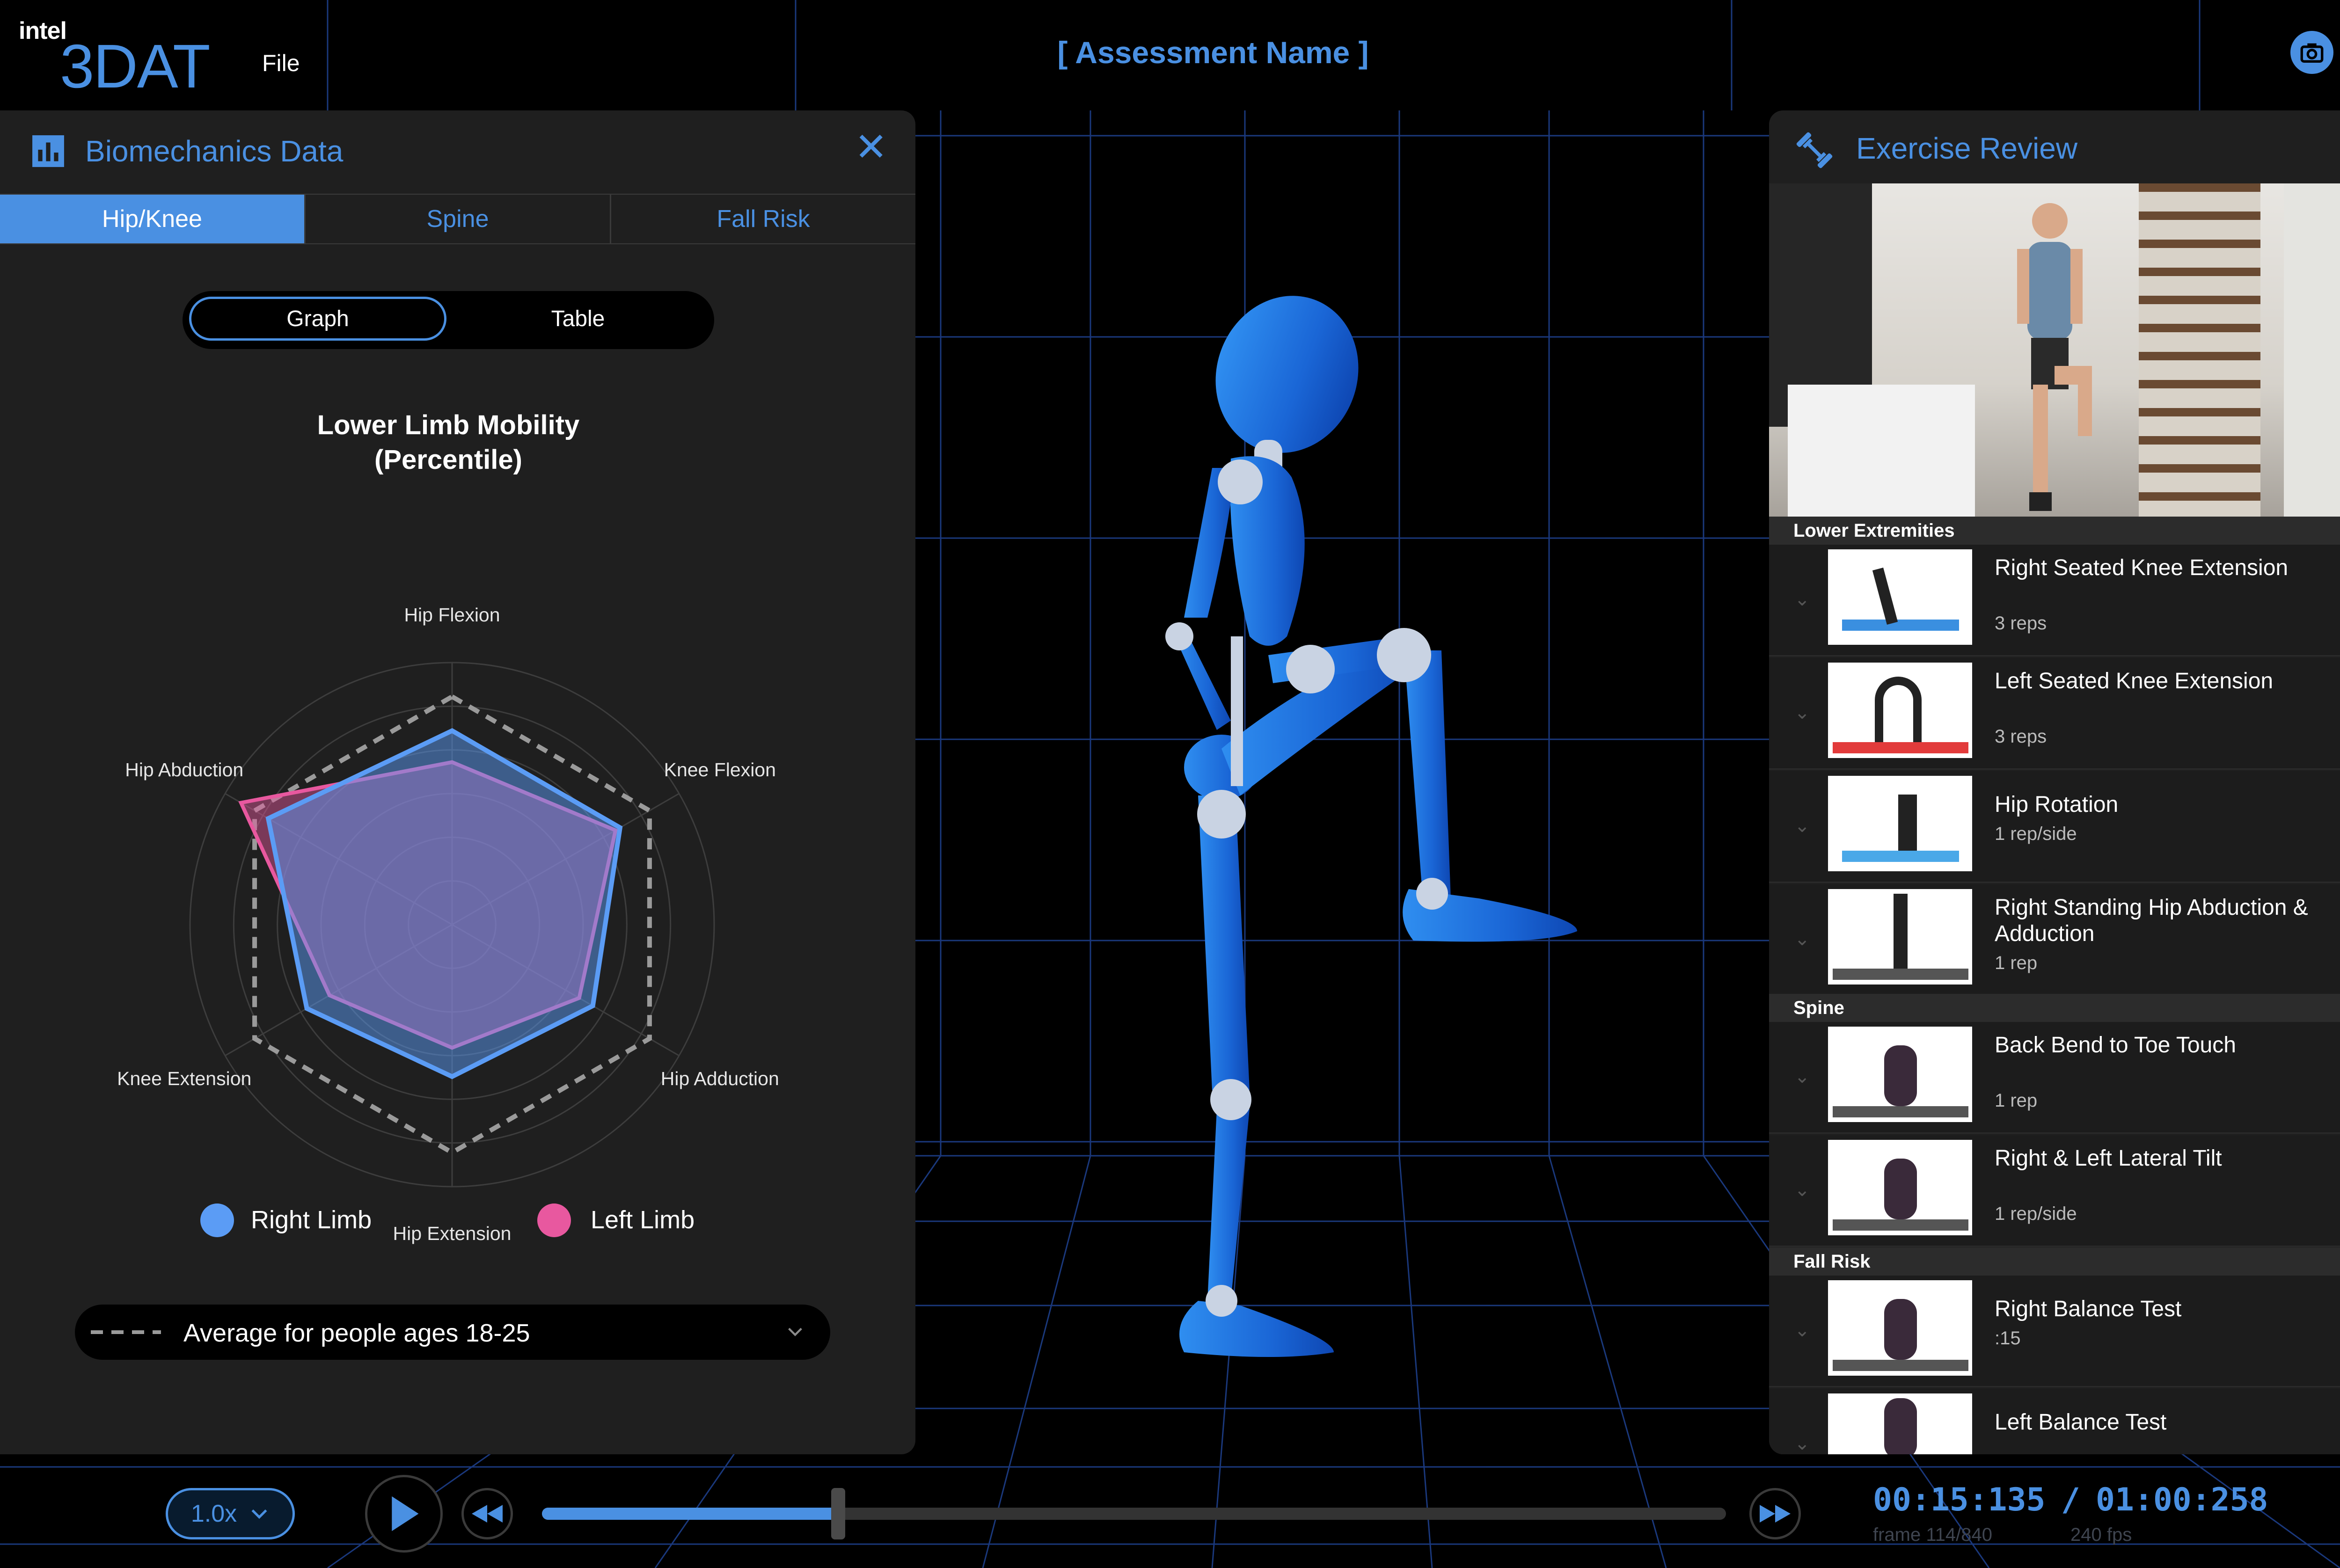 The height and width of the screenshot is (1568, 2340). I want to click on bar-chart-icon, so click(48, 151).